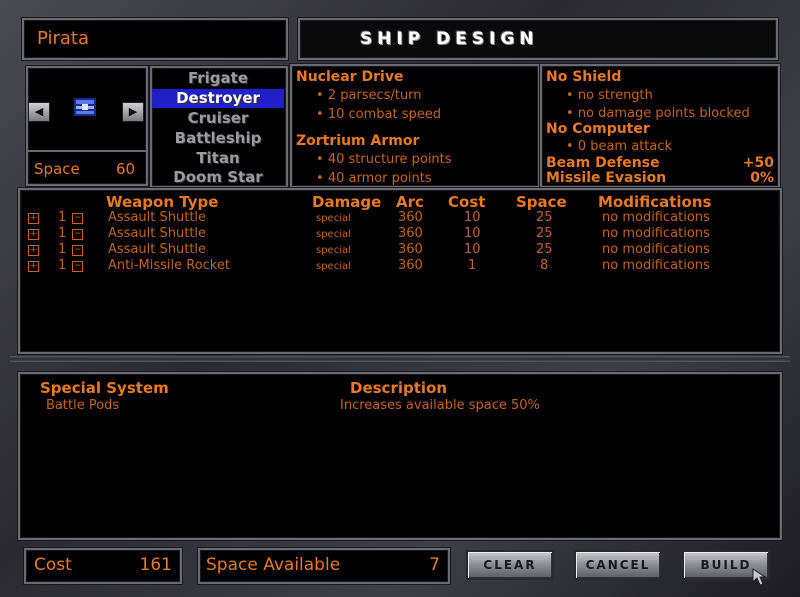 Image resolution: width=800 pixels, height=597 pixels. What do you see at coordinates (133, 112) in the screenshot?
I see `arrow-right-icon: ▶` at bounding box center [133, 112].